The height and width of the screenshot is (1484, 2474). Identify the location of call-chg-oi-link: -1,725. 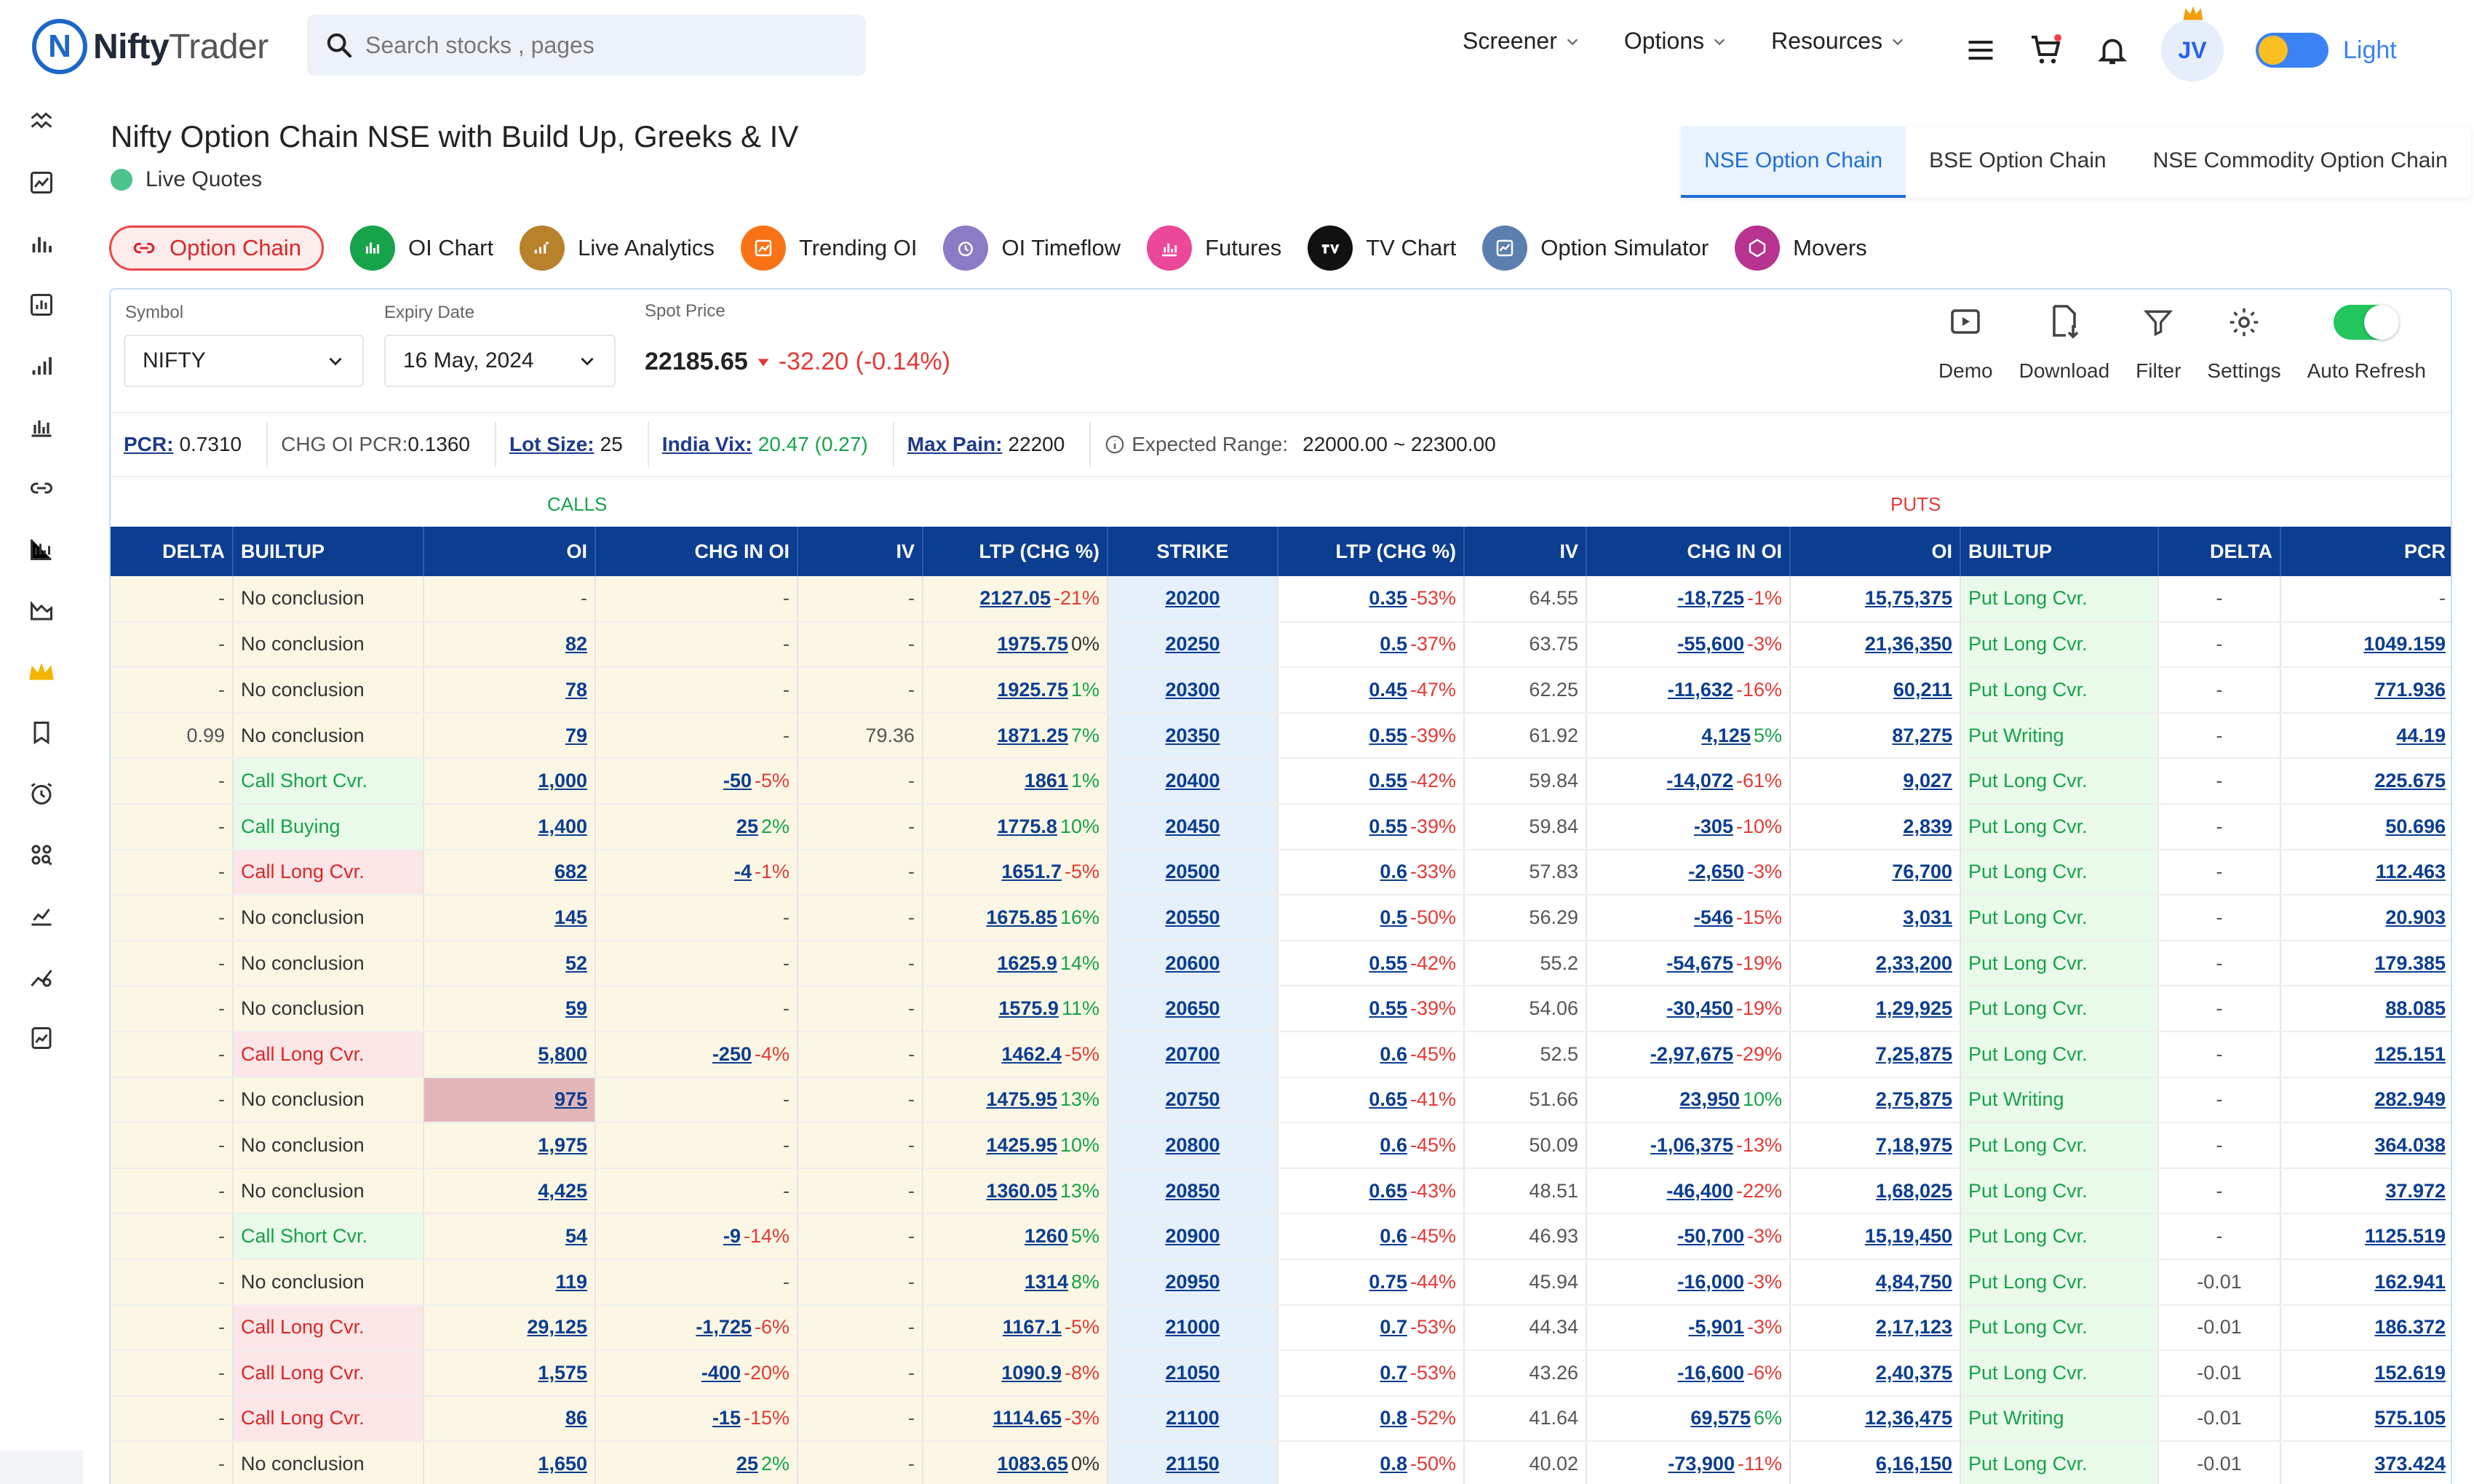
(724, 1327).